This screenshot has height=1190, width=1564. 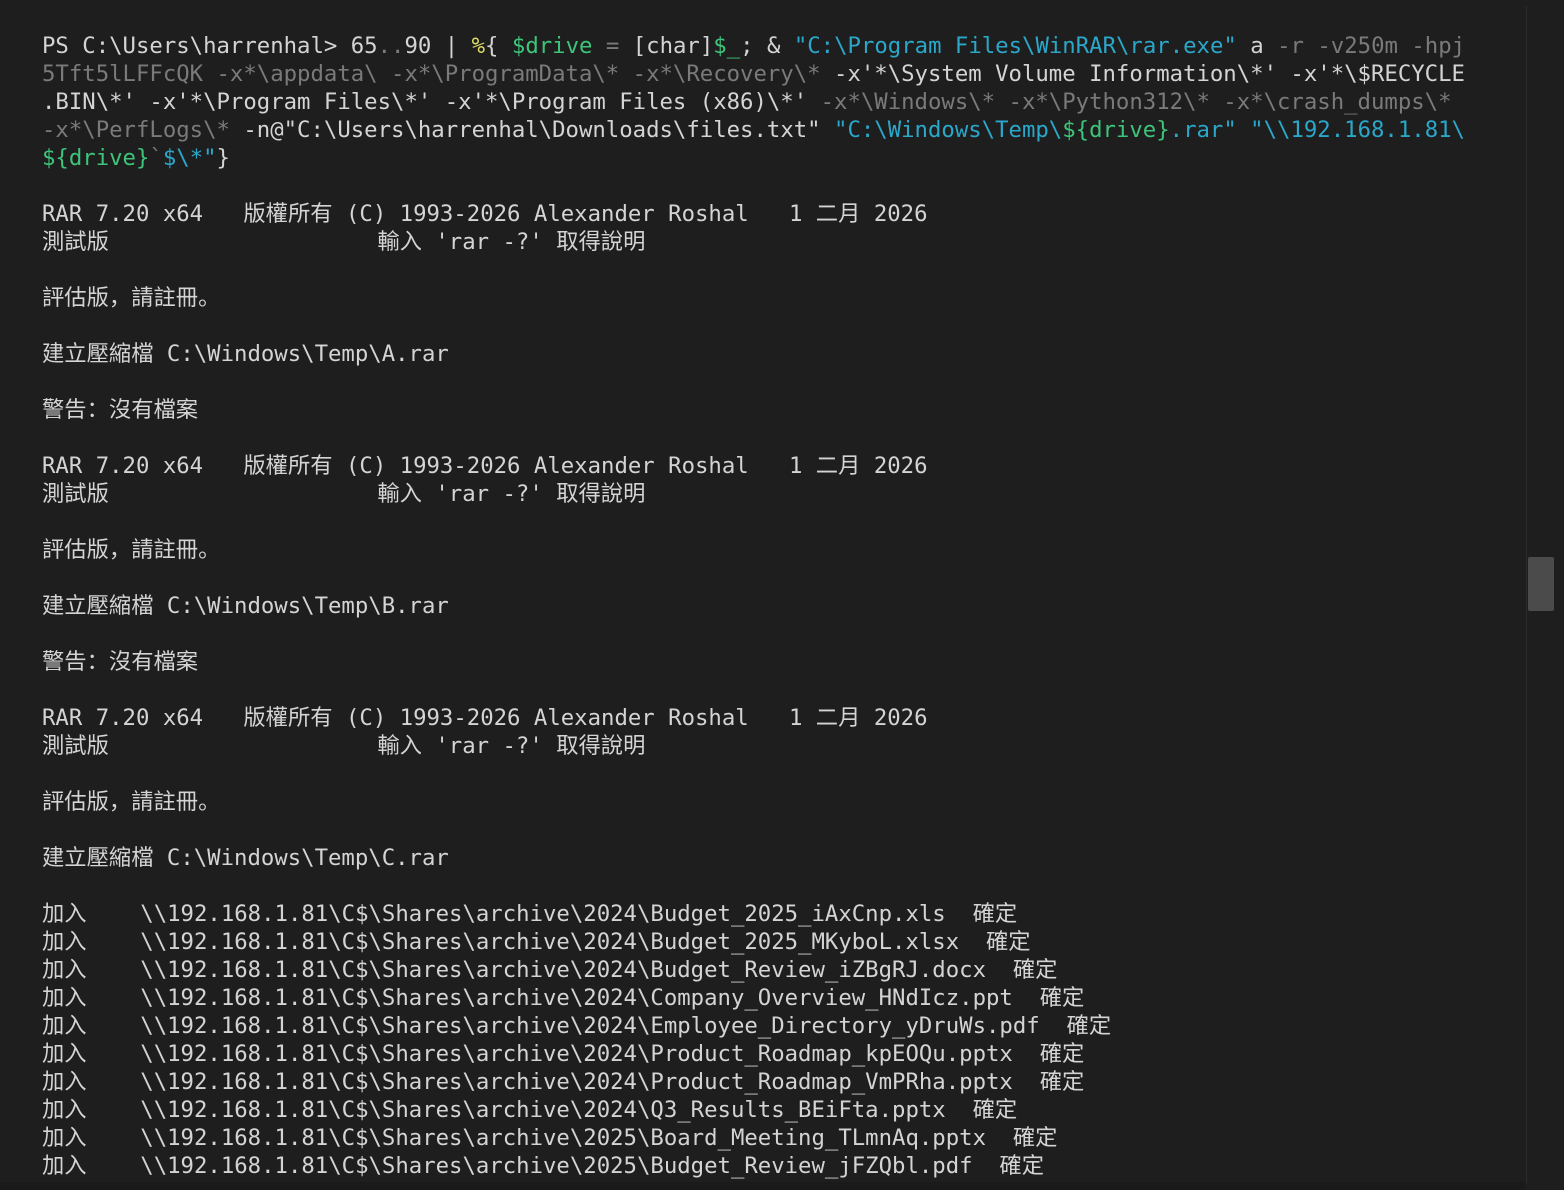 What do you see at coordinates (478, 46) in the screenshot?
I see `text-segment: %` at bounding box center [478, 46].